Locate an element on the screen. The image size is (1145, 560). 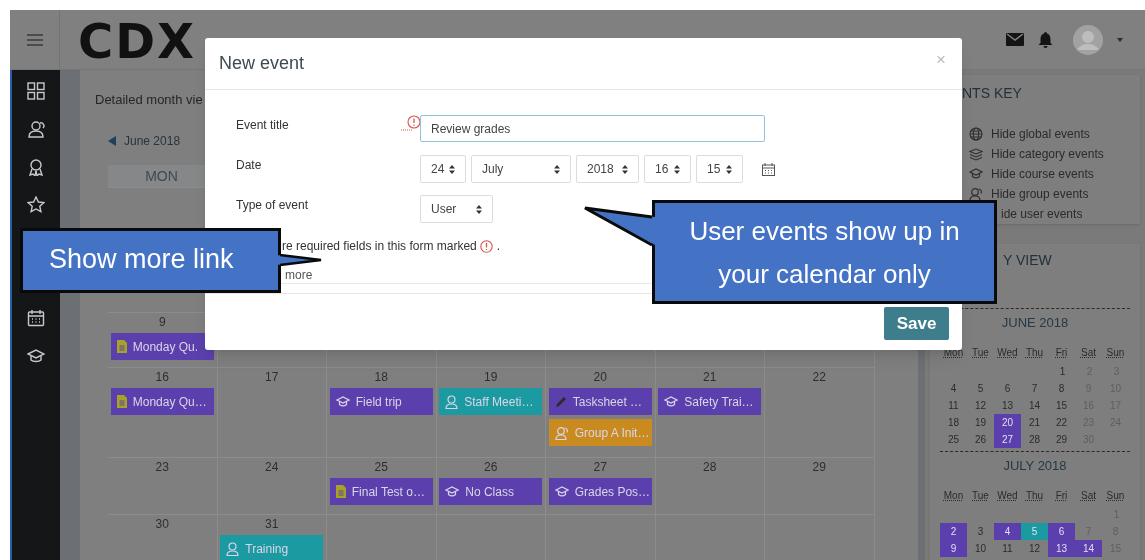
event-chip: Monday Qu. is located at coordinates (162, 346).